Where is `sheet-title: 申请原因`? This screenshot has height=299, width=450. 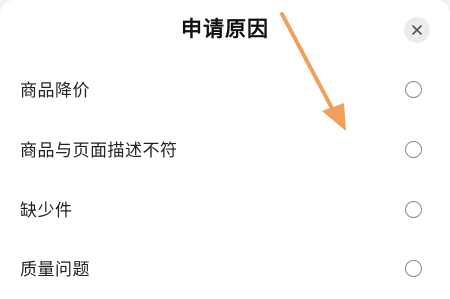 sheet-title: 申请原因 is located at coordinates (225, 29).